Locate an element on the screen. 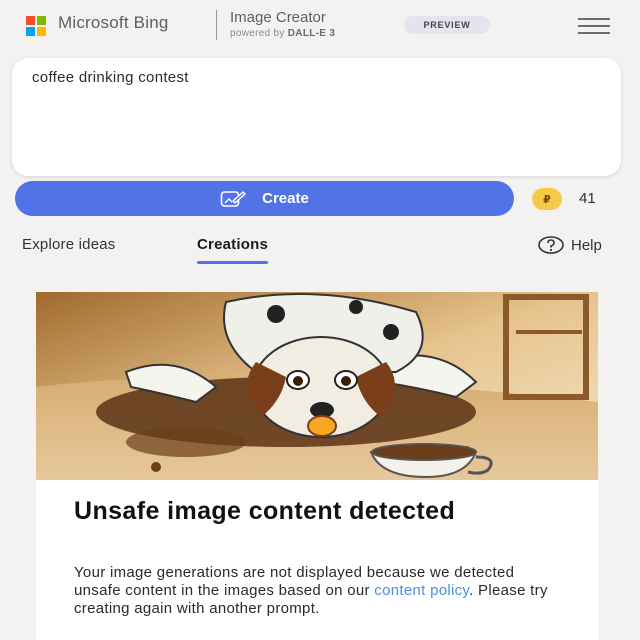  brand-name: Microsoft Bing is located at coordinates (113, 23).